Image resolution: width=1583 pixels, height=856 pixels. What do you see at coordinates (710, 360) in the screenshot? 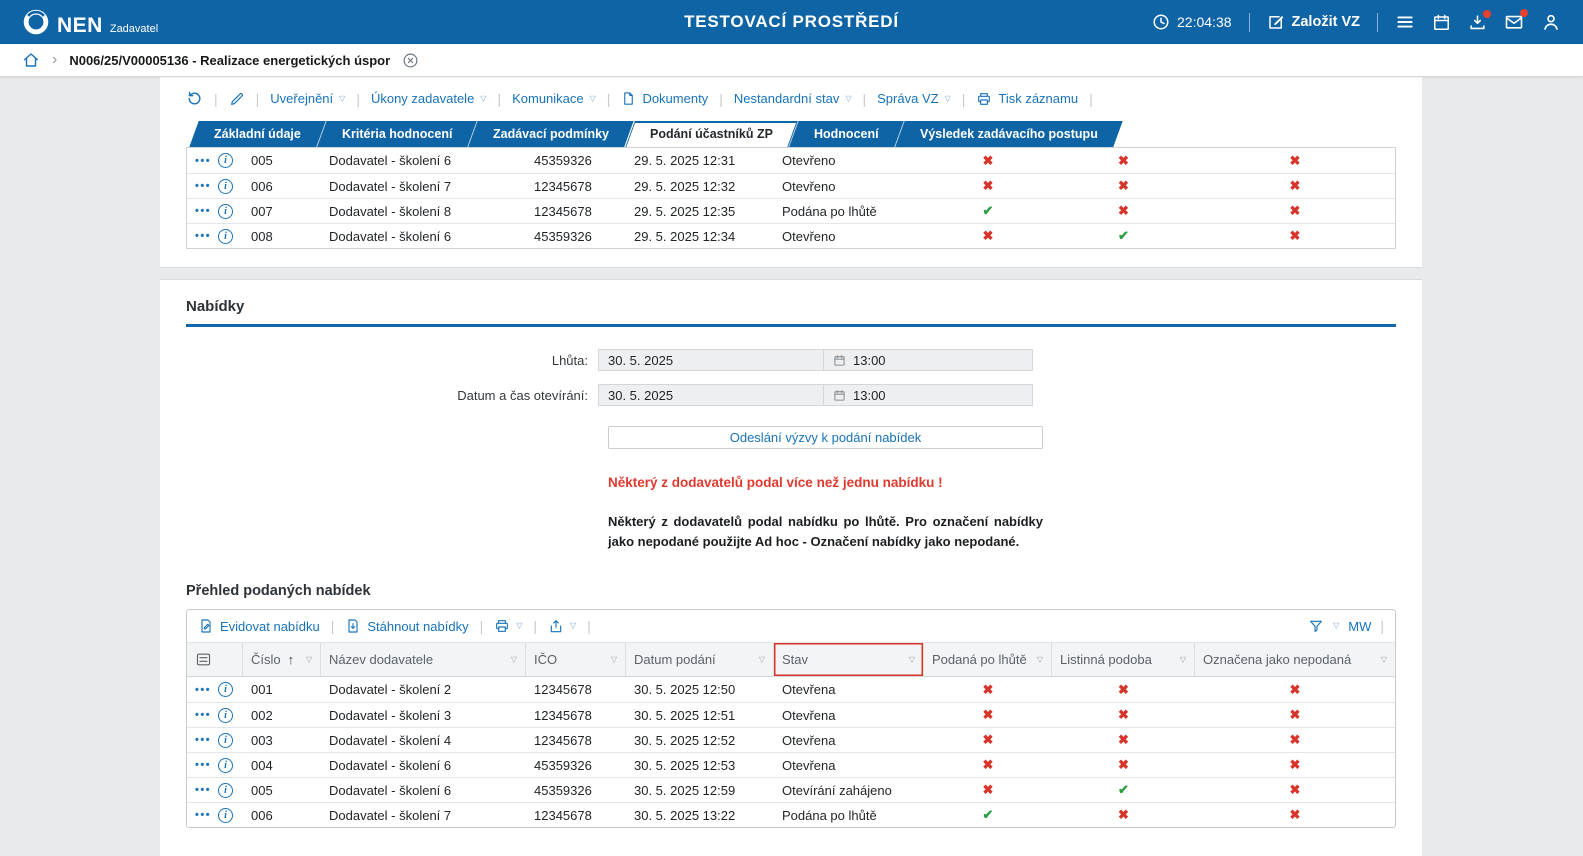
I see `deadline-date-field: 30. 5. 2025` at bounding box center [710, 360].